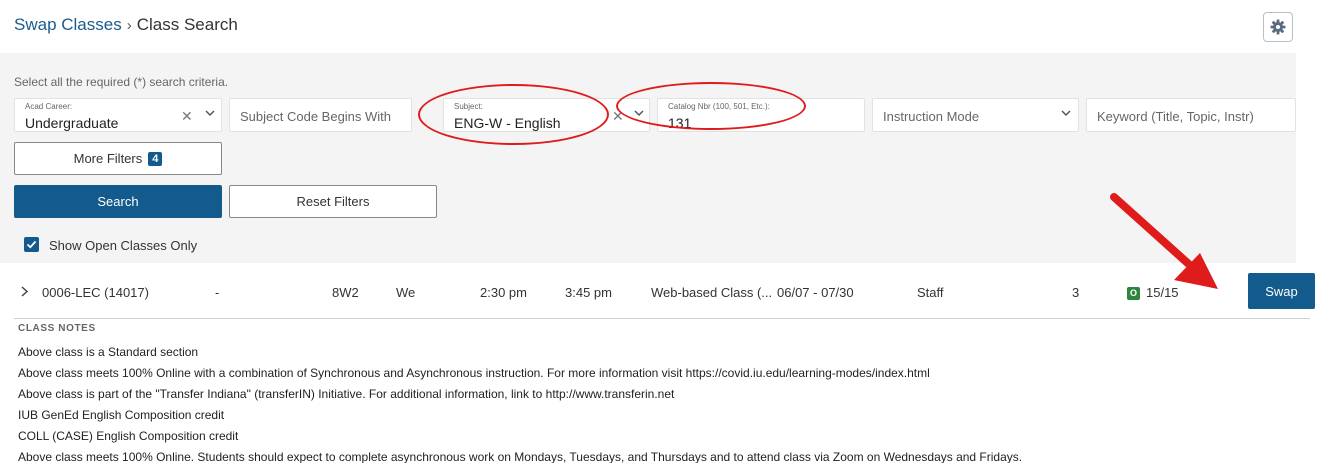  Describe the element at coordinates (662, 318) in the screenshot. I see `row-divider` at that location.